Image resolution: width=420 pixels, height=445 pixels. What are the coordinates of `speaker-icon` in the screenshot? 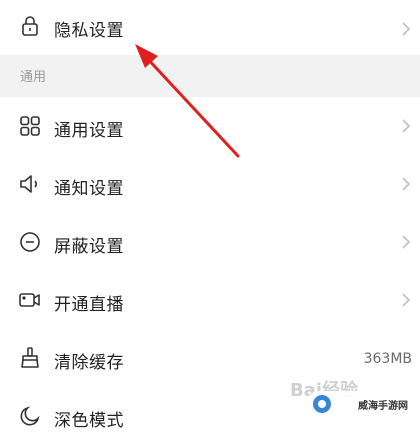 It's located at (30, 184).